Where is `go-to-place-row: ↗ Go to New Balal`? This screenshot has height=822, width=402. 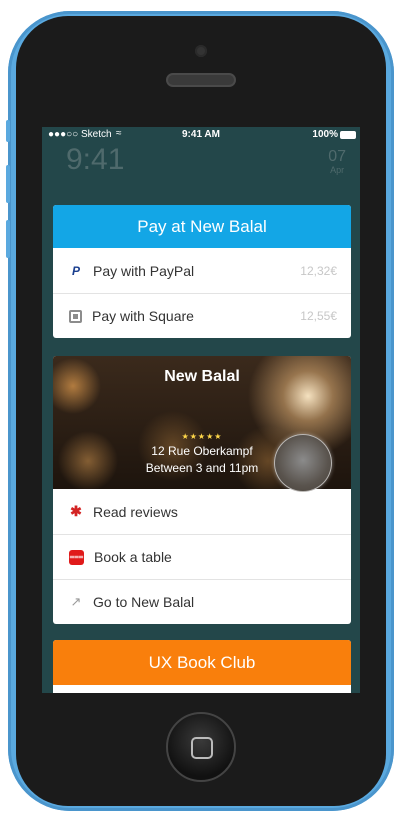 go-to-place-row: ↗ Go to New Balal is located at coordinates (202, 601).